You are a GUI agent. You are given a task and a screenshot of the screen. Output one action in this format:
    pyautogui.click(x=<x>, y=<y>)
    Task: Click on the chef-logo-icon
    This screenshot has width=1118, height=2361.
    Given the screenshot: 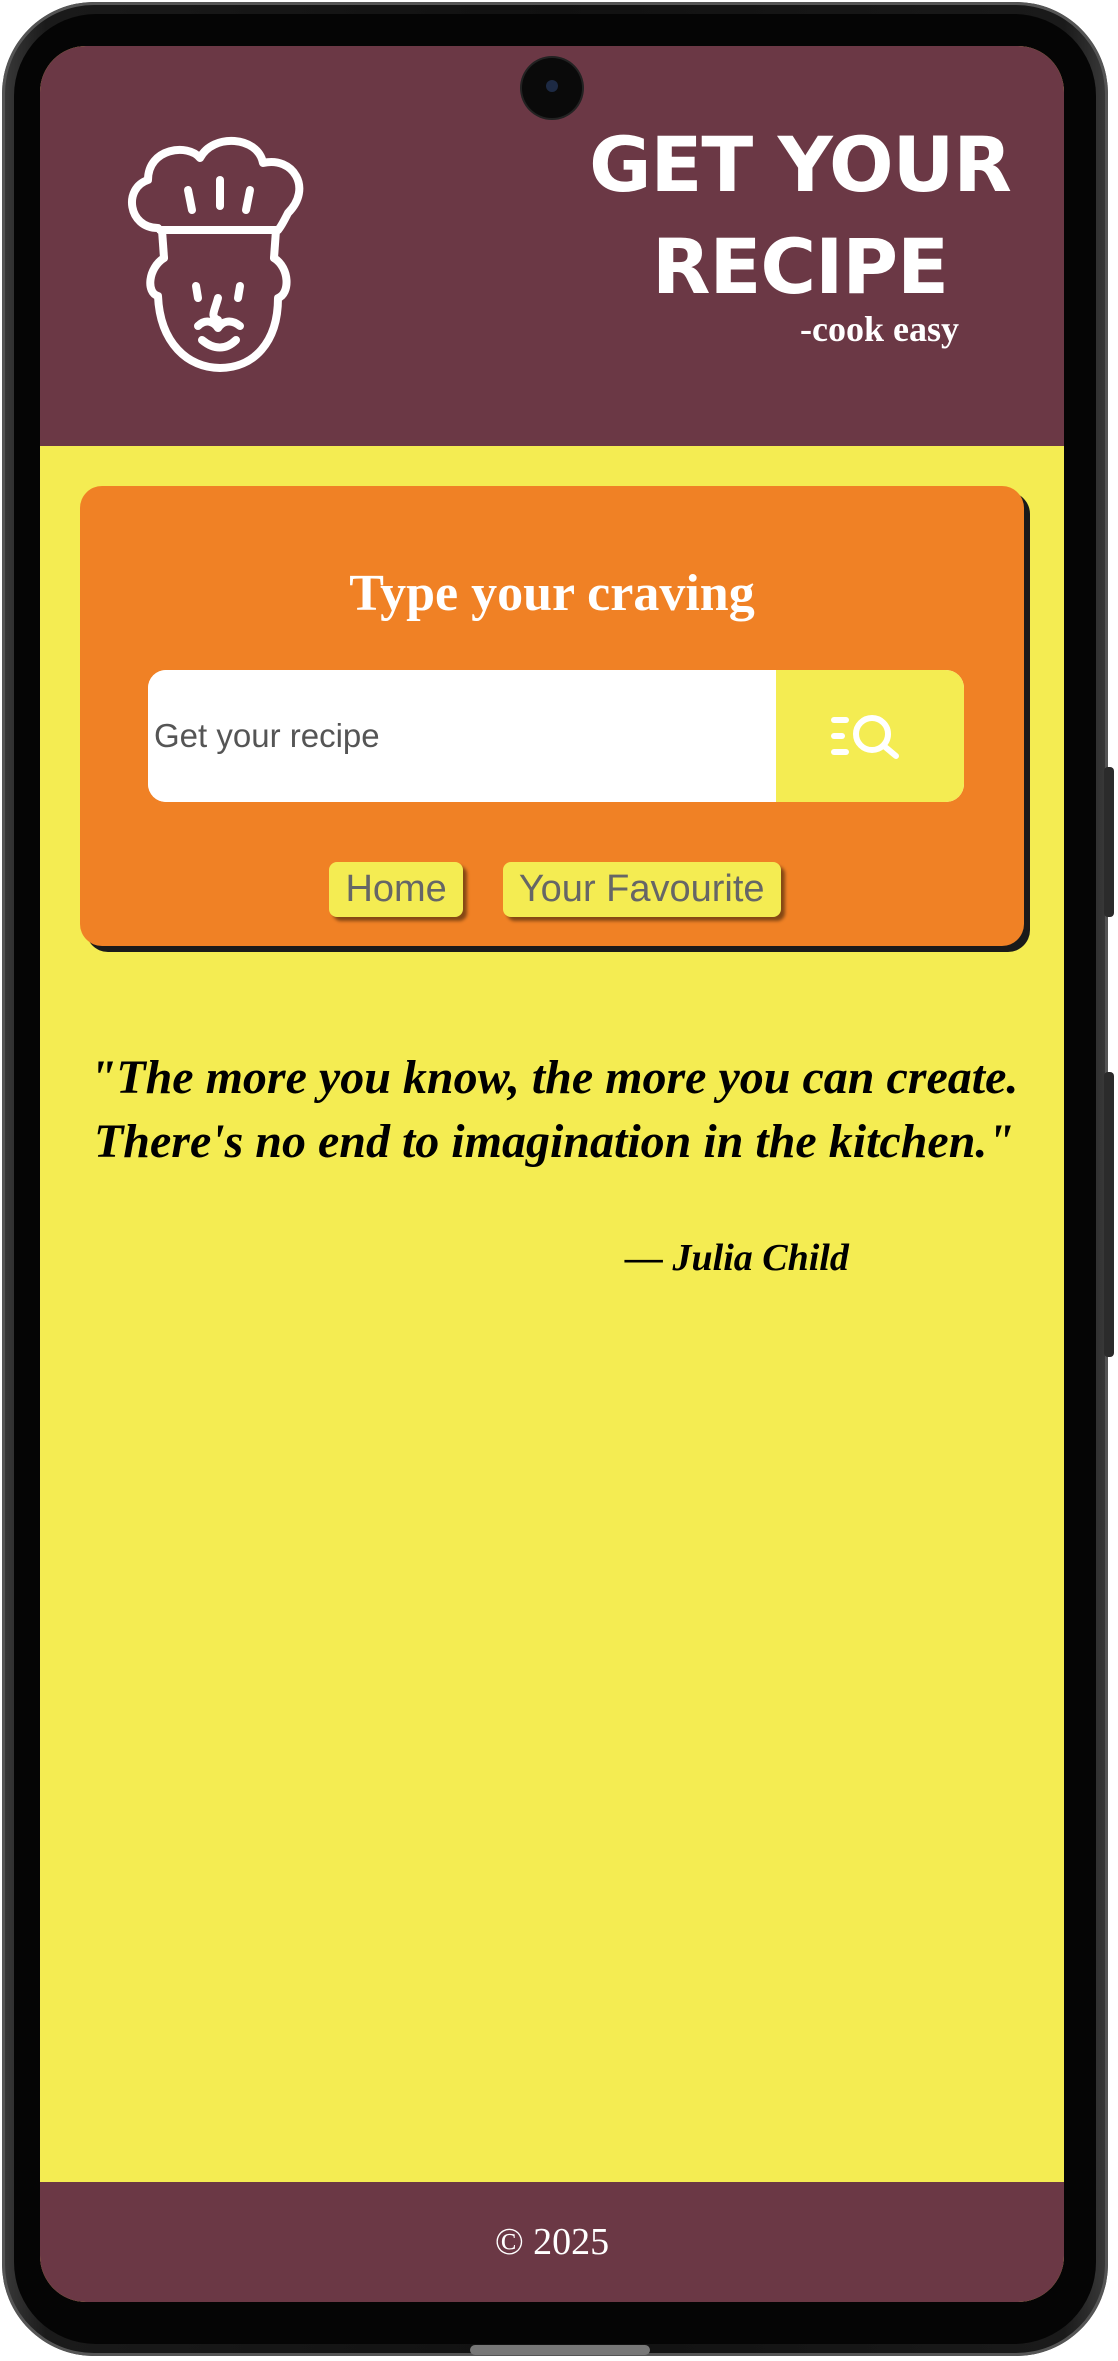 What is the action you would take?
    pyautogui.click(x=216, y=254)
    